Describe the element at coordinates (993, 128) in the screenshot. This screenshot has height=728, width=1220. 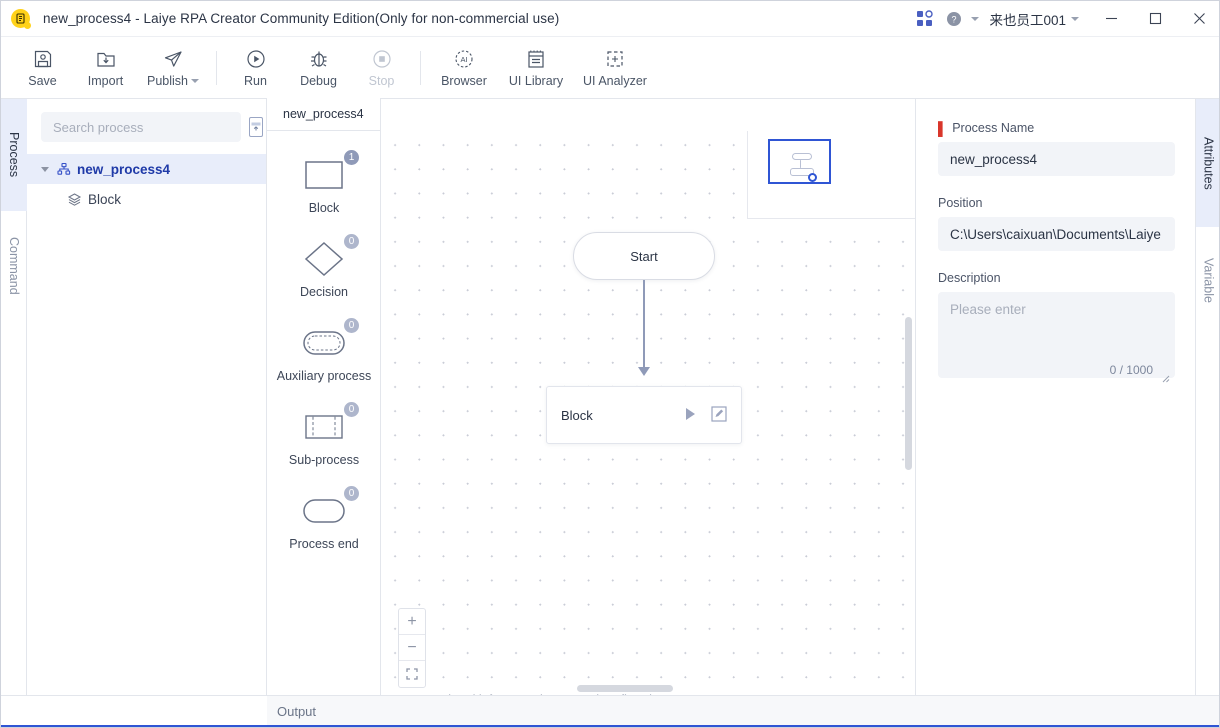
I see `process-name-label: Process Name` at that location.